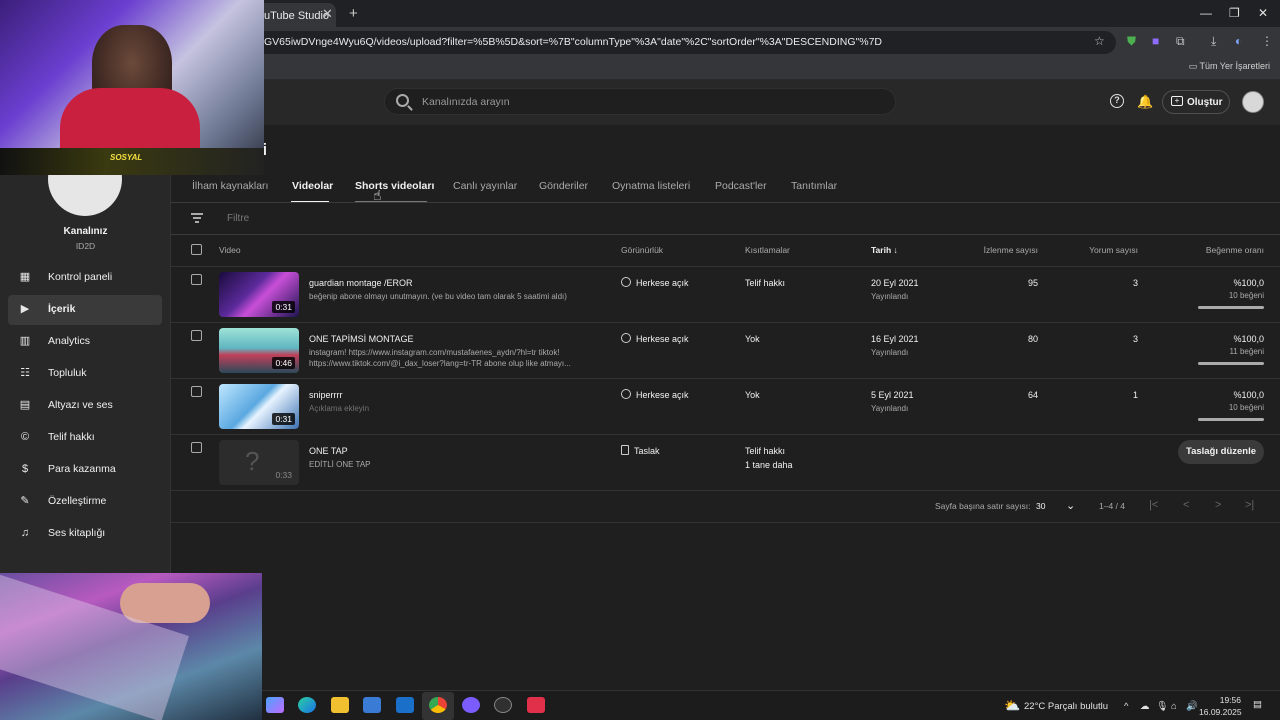 The height and width of the screenshot is (720, 1280). Describe the element at coordinates (884, 250) in the screenshot. I see `column-date: Tarih ↓` at that location.